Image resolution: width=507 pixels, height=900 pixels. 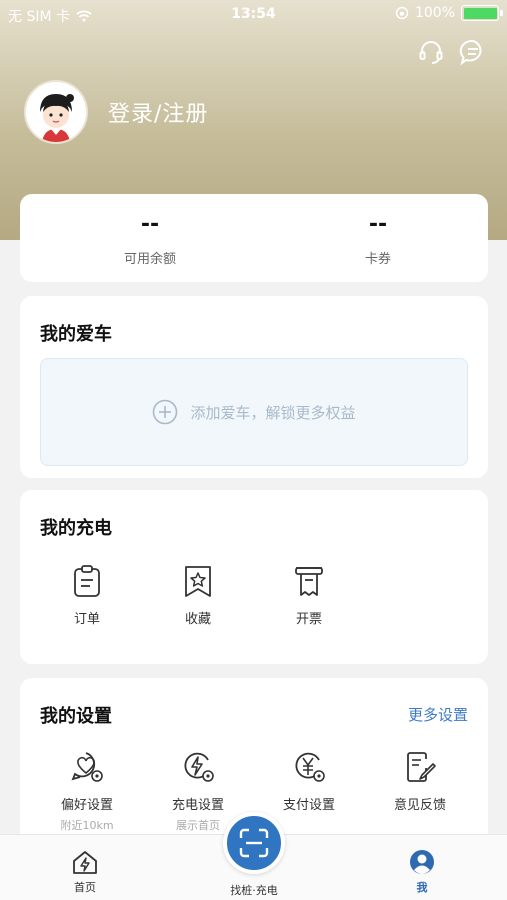 What do you see at coordinates (273, 412) in the screenshot?
I see `add-car-text: 添加爱车，解锁更多权益` at bounding box center [273, 412].